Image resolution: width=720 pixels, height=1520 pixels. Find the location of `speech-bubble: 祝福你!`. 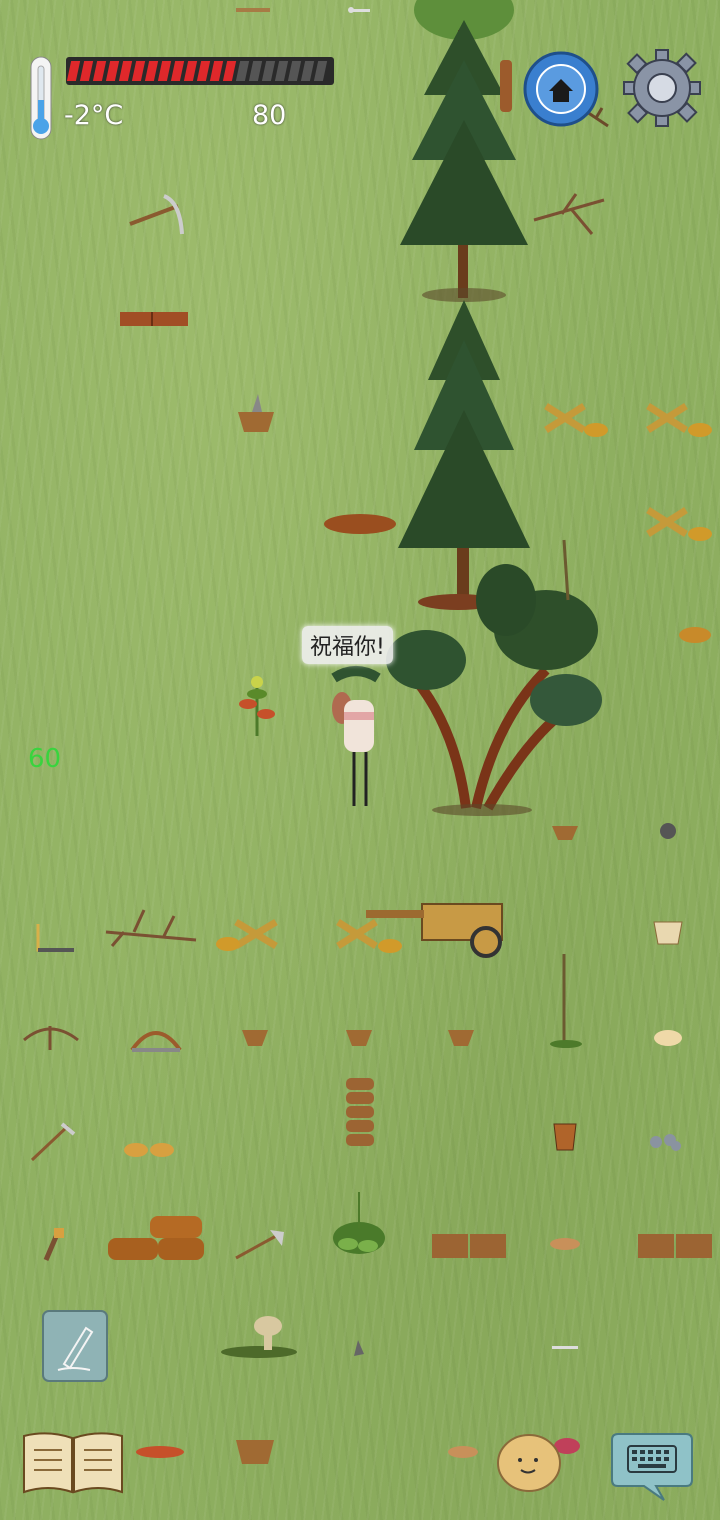

speech-bubble: 祝福你! is located at coordinates (347, 645).